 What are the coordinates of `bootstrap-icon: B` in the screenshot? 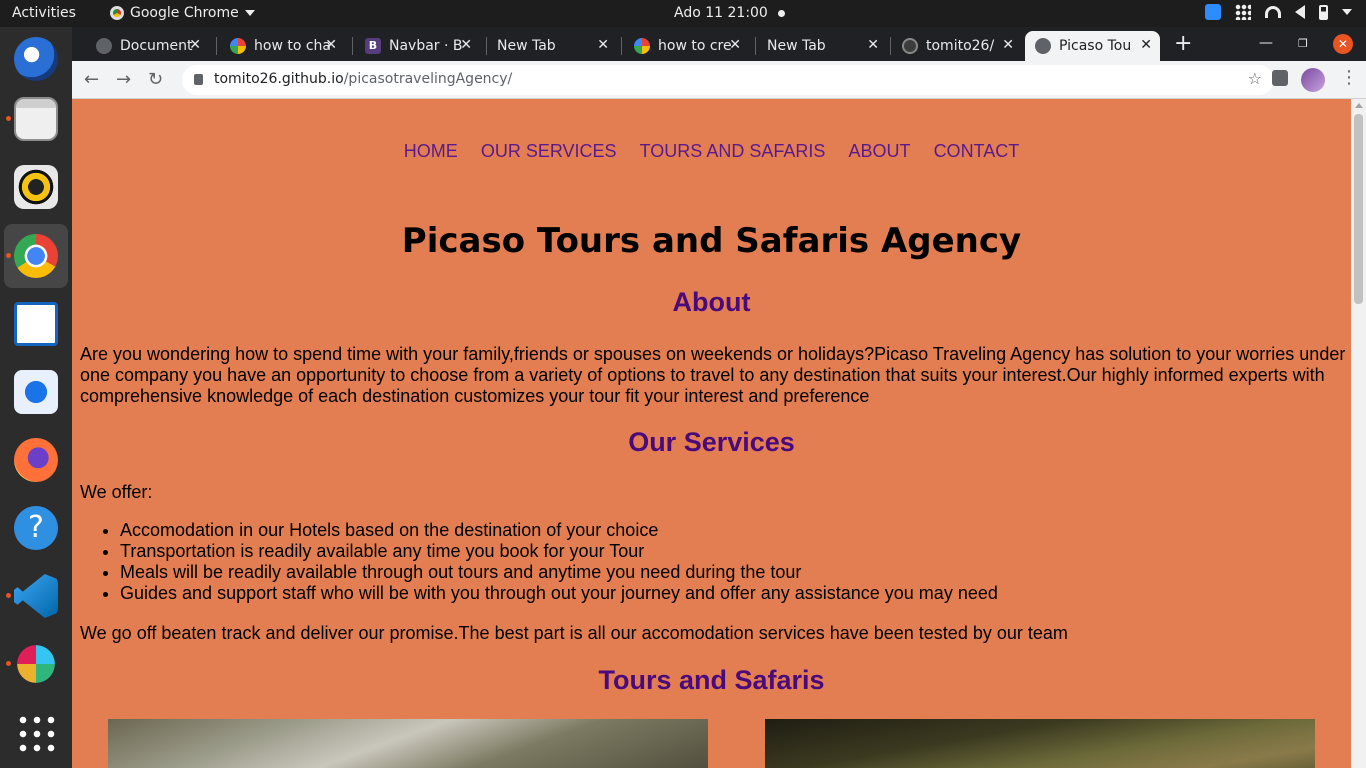 It's located at (373, 46).